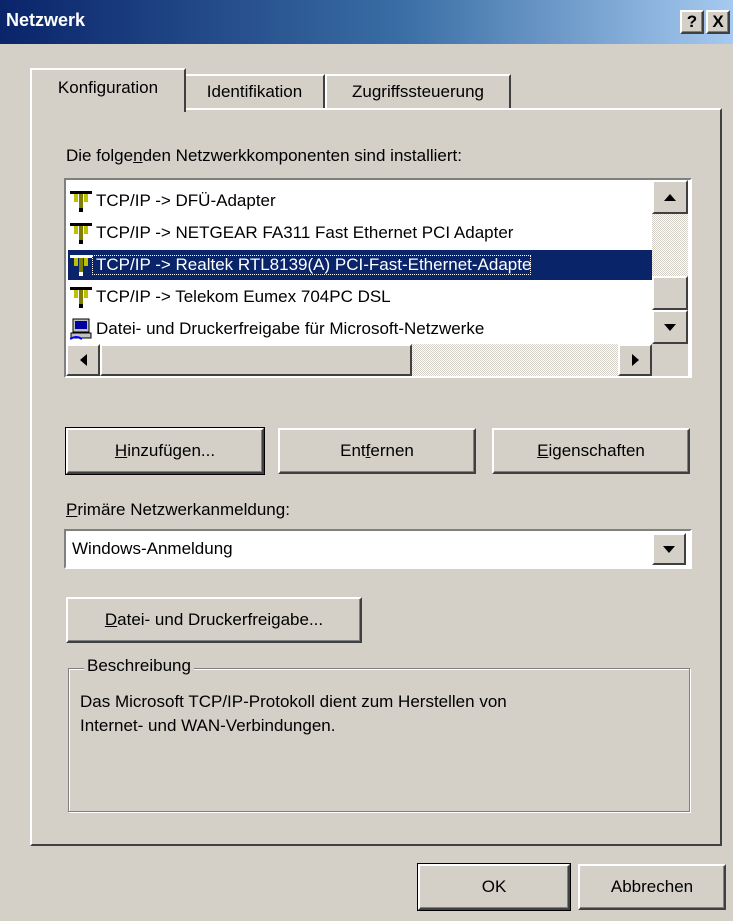  I want to click on arrow-right-icon, so click(635, 360).